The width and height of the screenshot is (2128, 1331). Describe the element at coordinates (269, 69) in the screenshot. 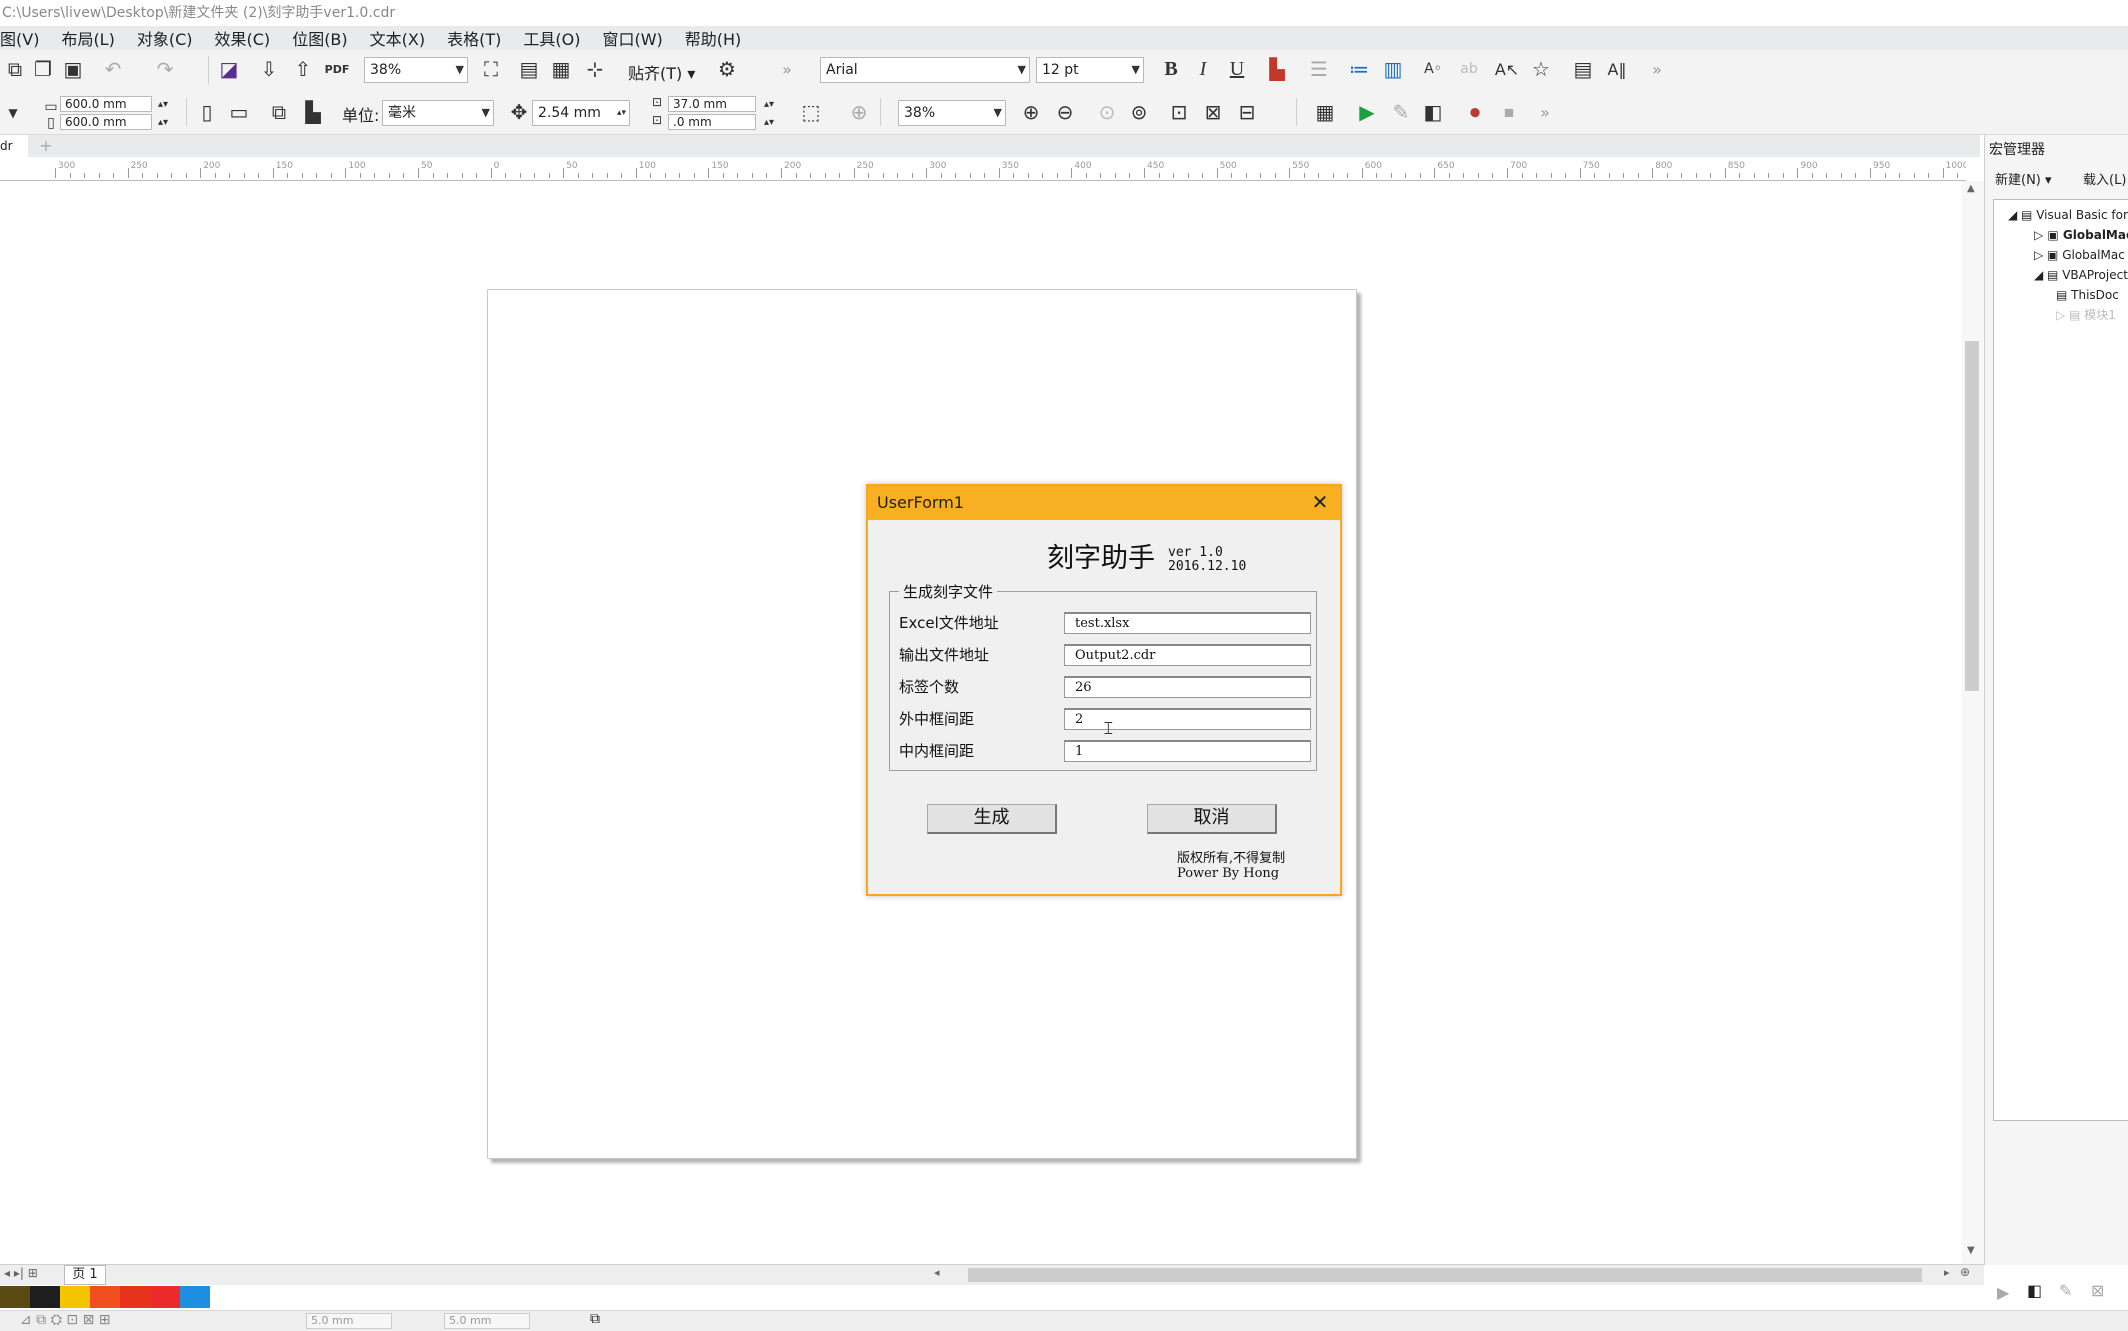

I see `import-icon: ⇩` at that location.